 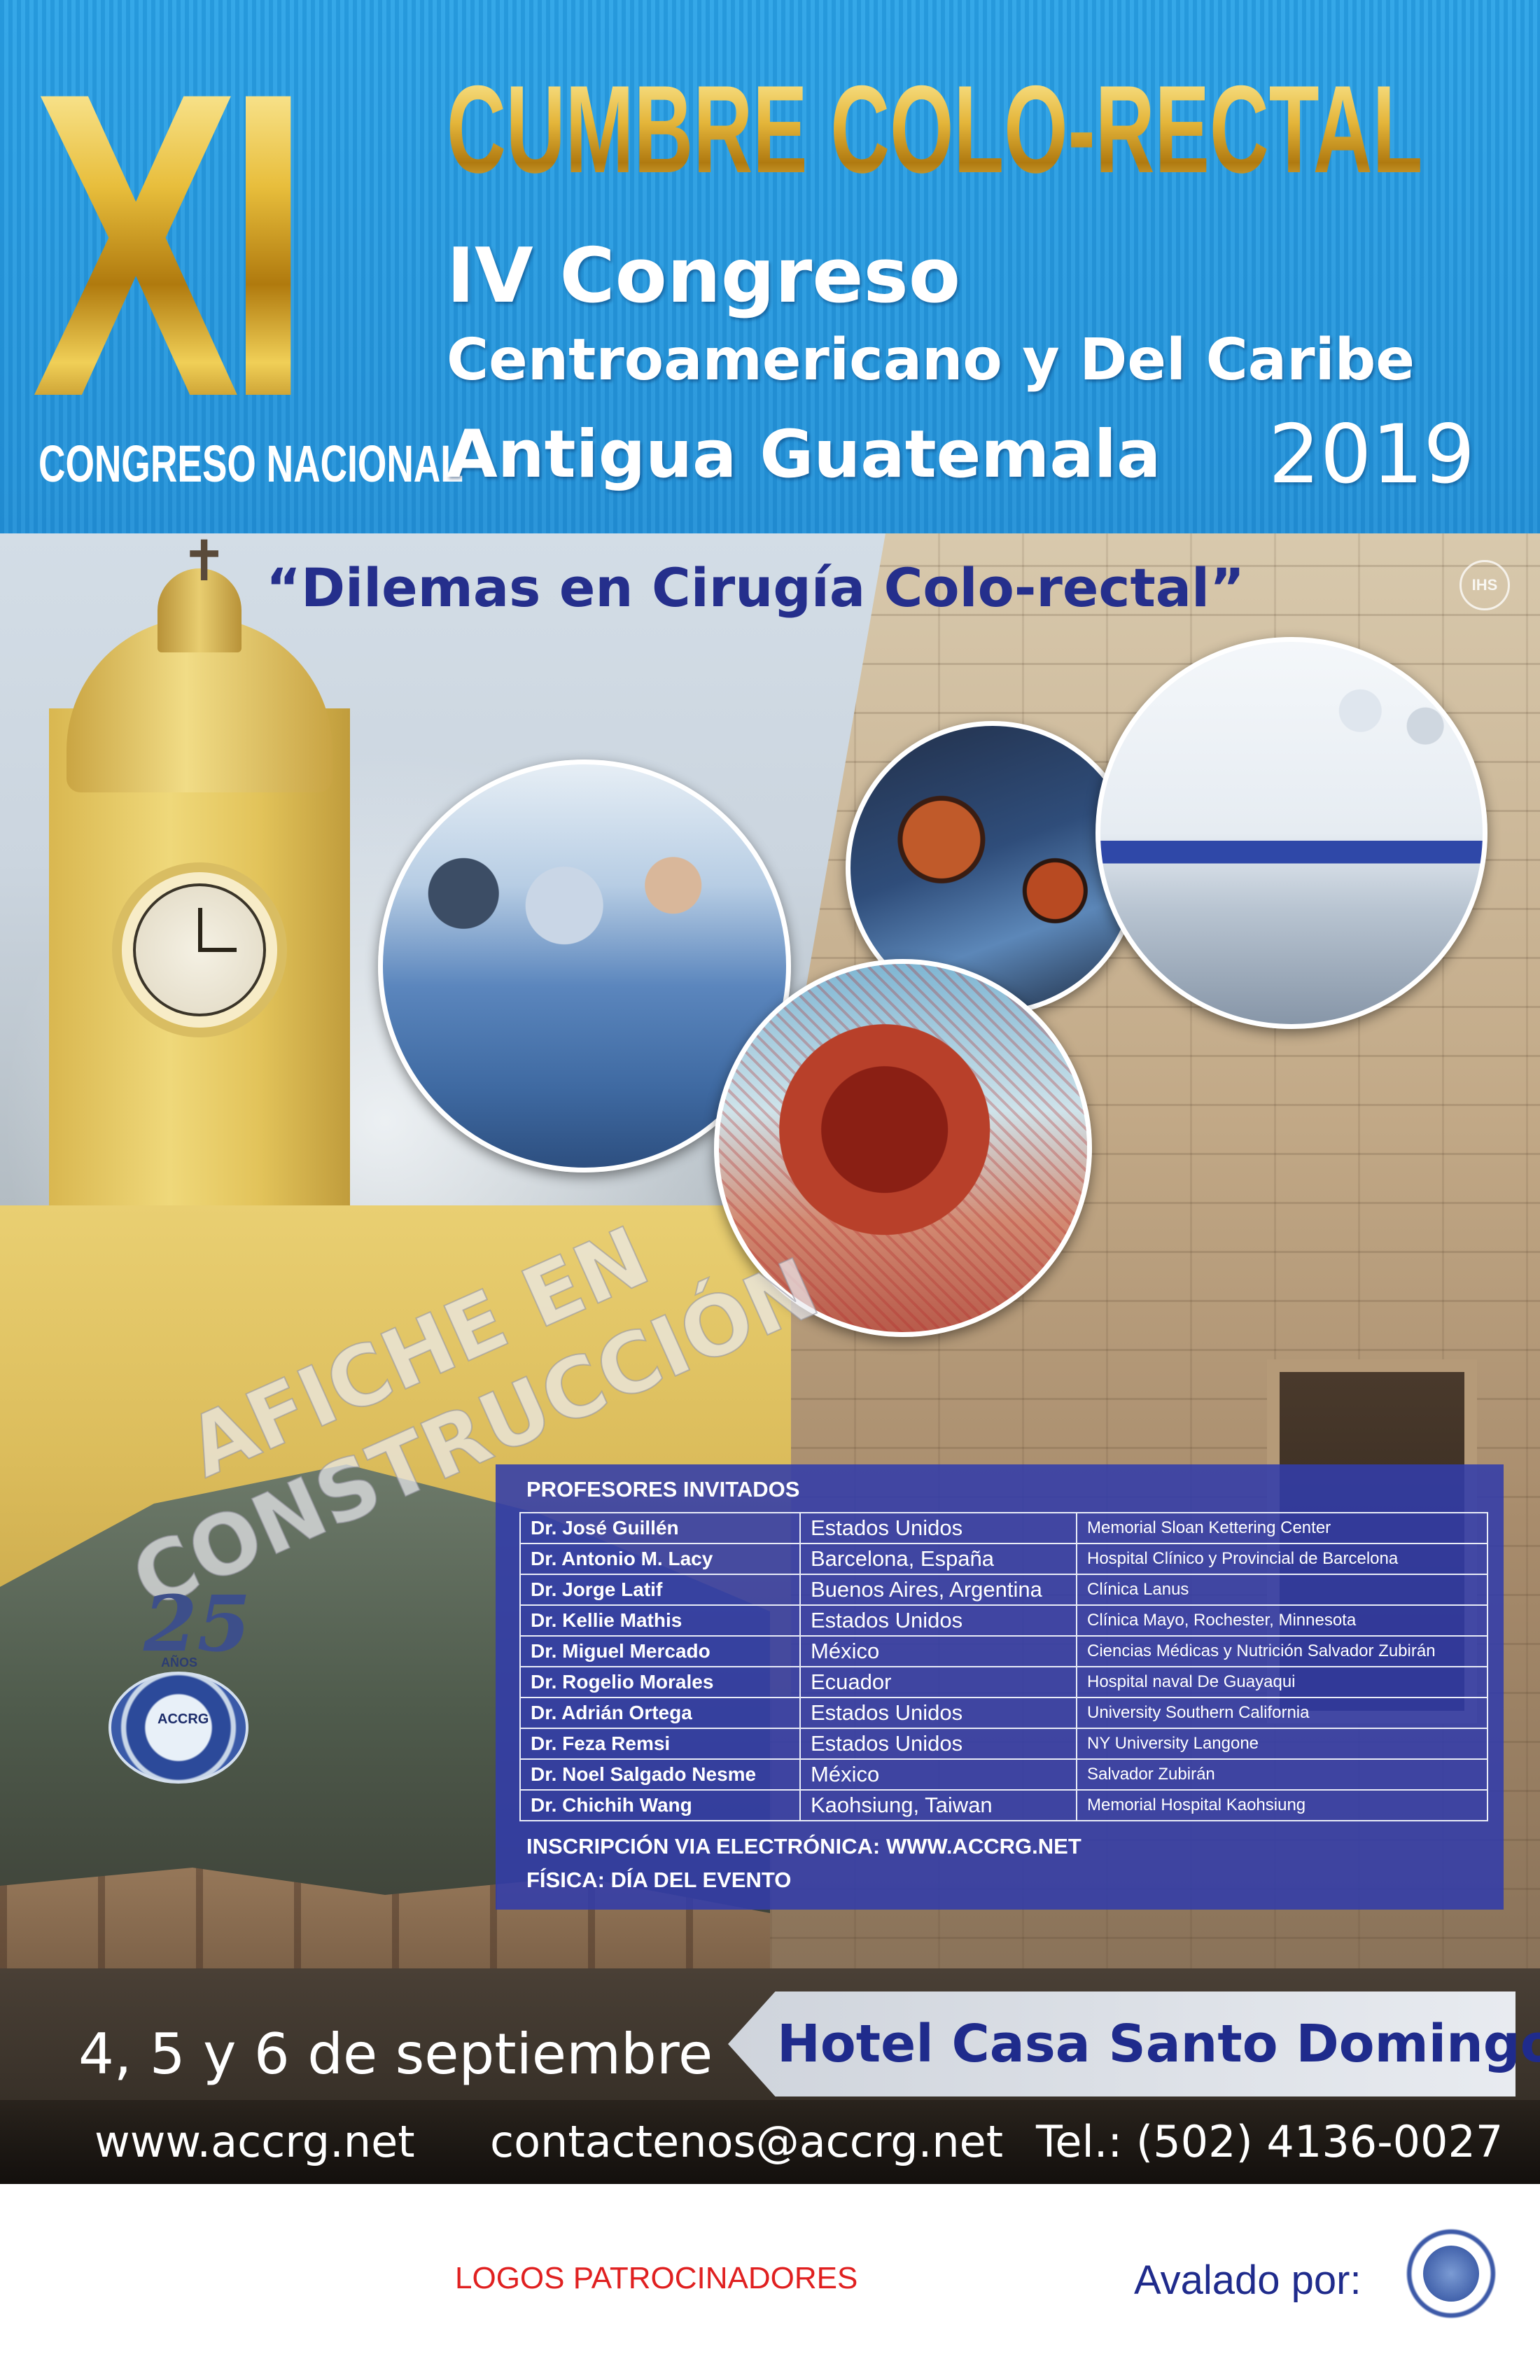 I want to click on event-dates: 4, 5 y 6 de septiembre, so click(x=395, y=2054).